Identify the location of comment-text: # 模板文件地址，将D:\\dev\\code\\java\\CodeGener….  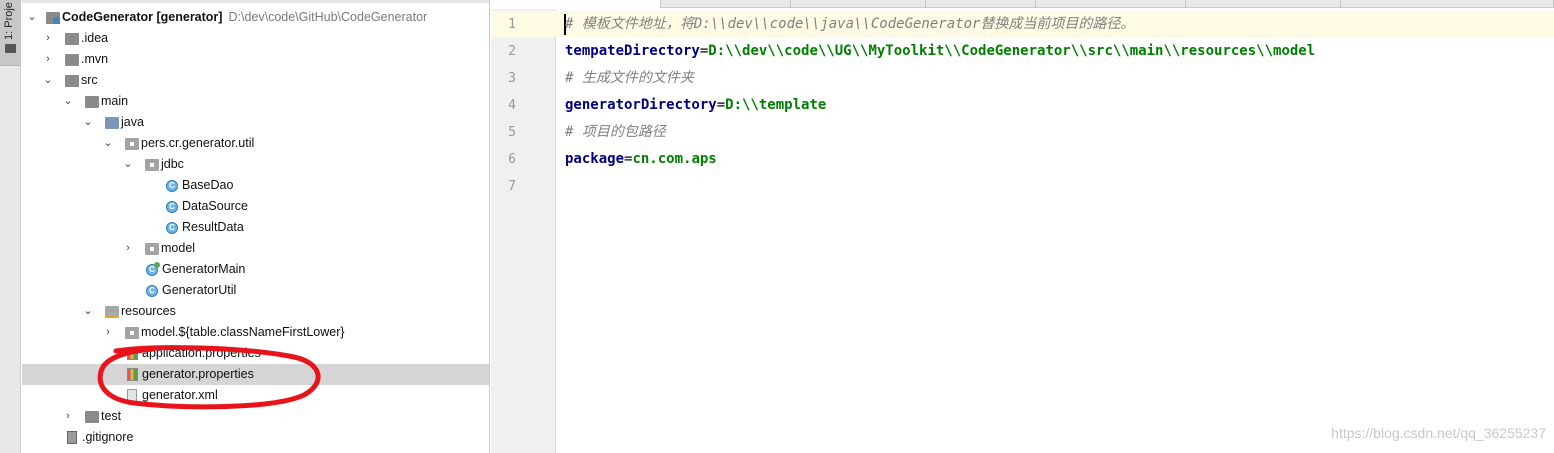
(850, 24).